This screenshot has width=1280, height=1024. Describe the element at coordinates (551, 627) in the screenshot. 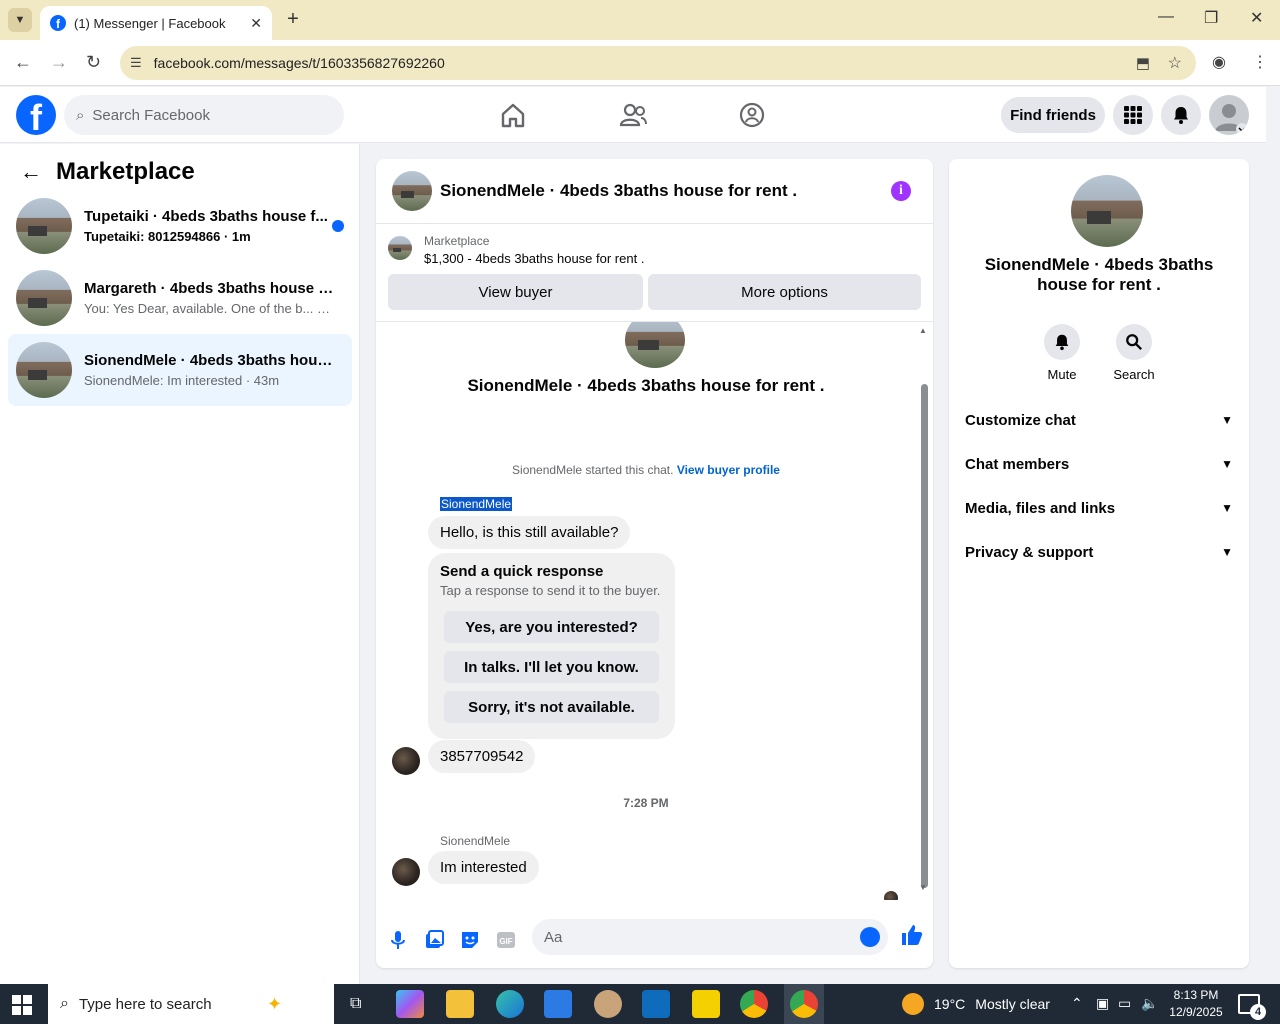

I see `quick-reply-interested: Yes, are you interested?` at that location.